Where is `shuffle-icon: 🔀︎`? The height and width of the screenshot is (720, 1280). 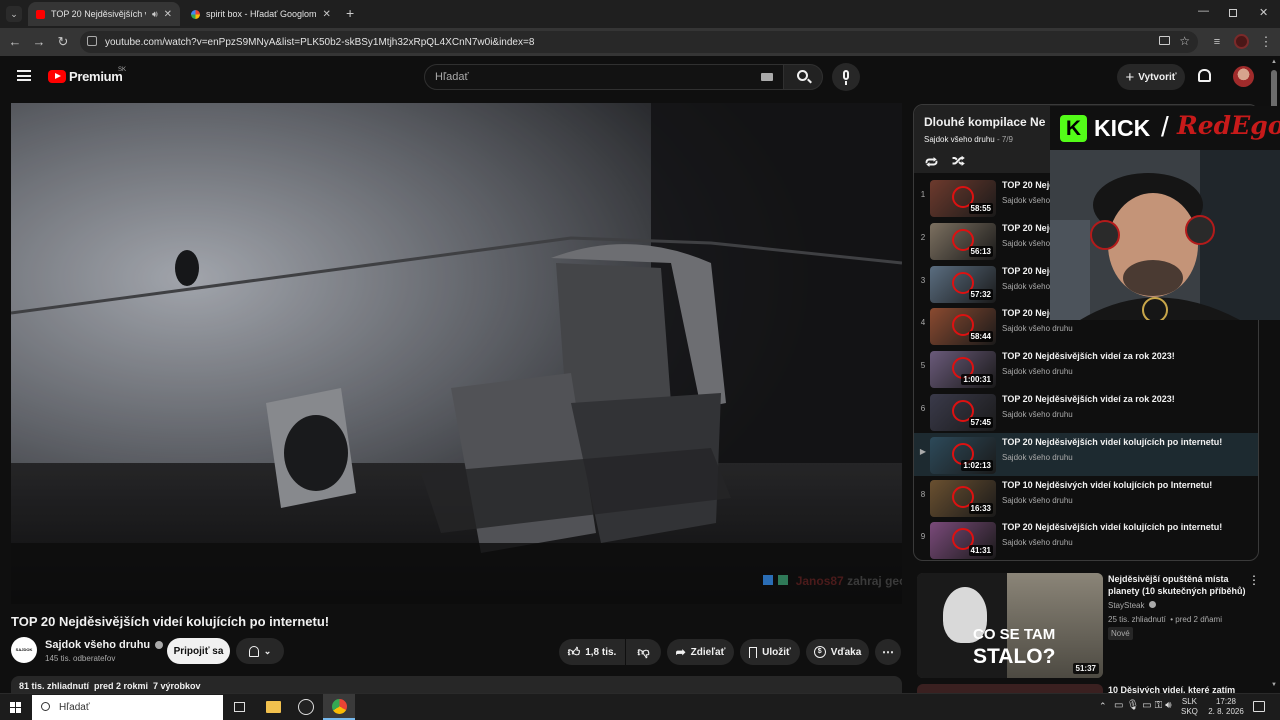 shuffle-icon: 🔀︎ is located at coordinates (958, 161).